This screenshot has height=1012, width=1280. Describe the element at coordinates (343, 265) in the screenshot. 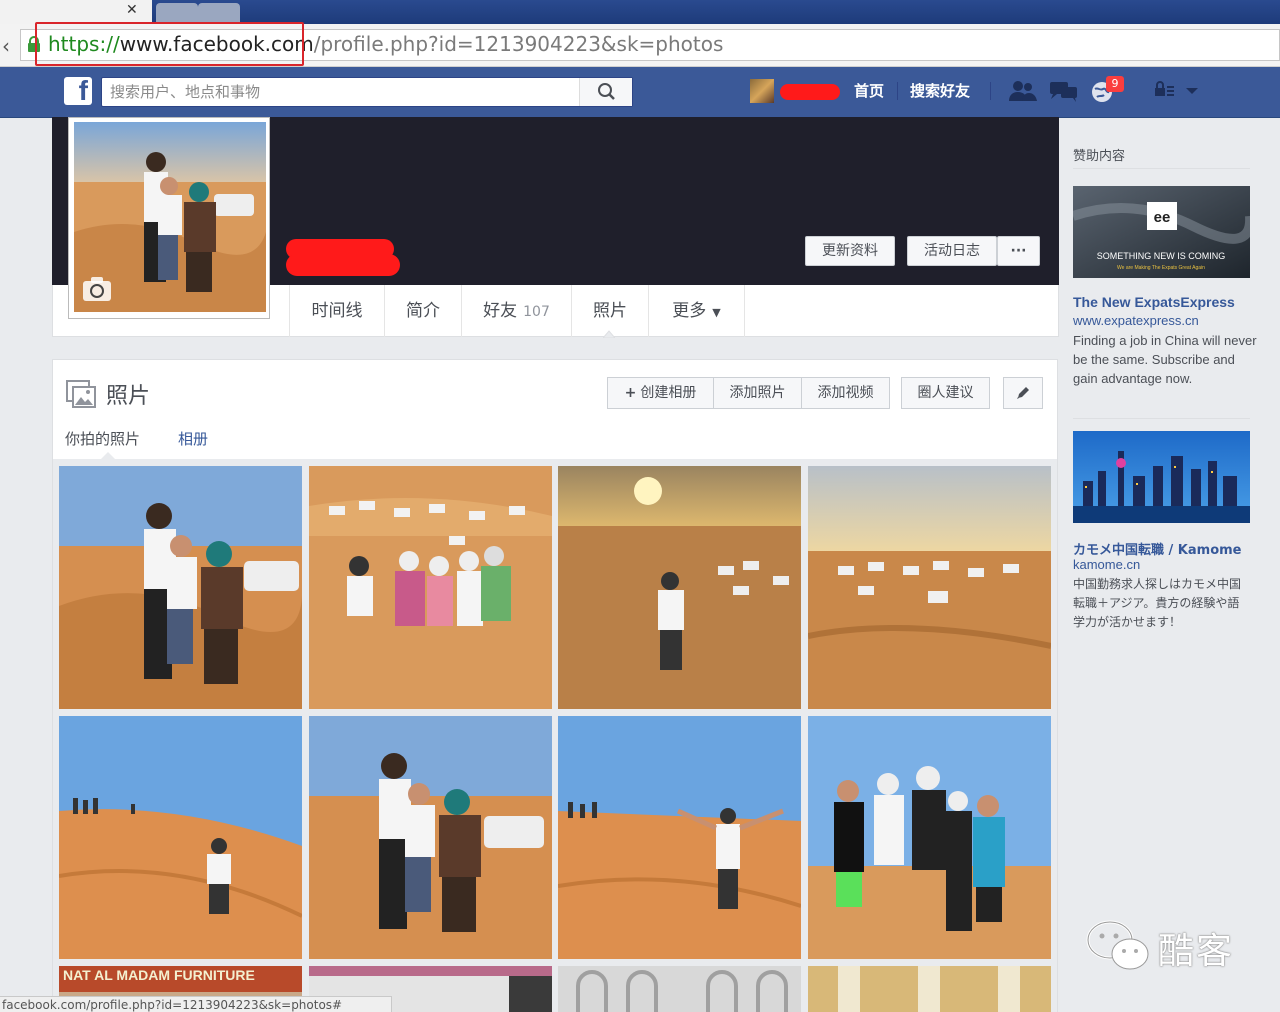

I see `redacted-profile-name` at that location.